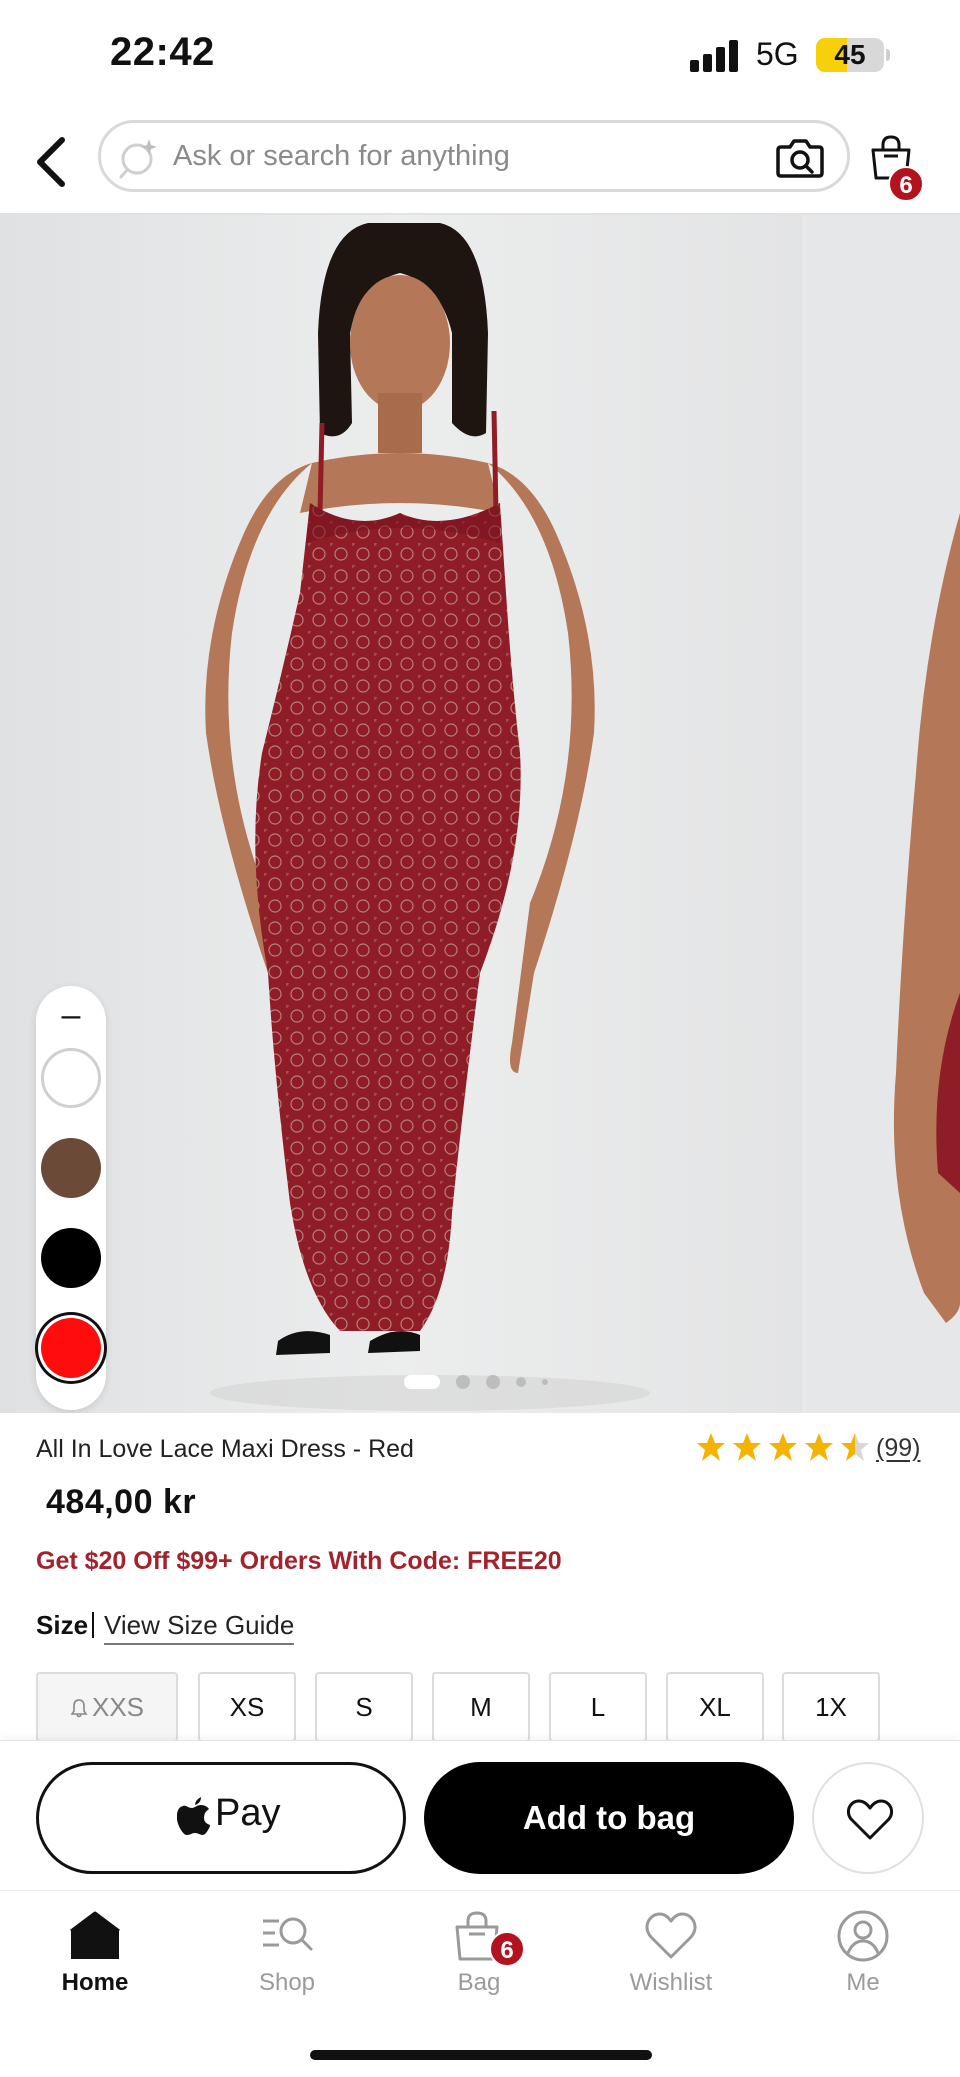 Image resolution: width=960 pixels, height=2077 pixels. Describe the element at coordinates (480, 214) in the screenshot. I see `header-divider` at that location.